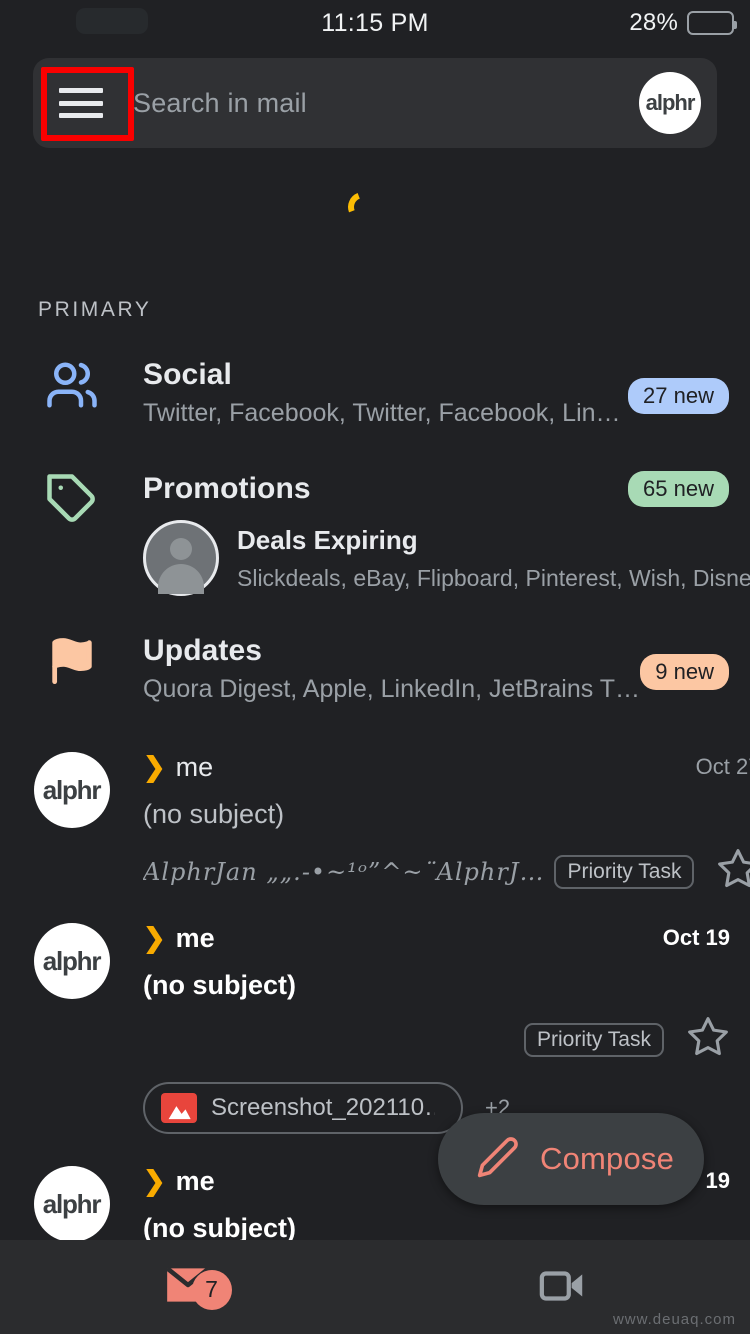  I want to click on hamburger-menu-icon, so click(81, 103).